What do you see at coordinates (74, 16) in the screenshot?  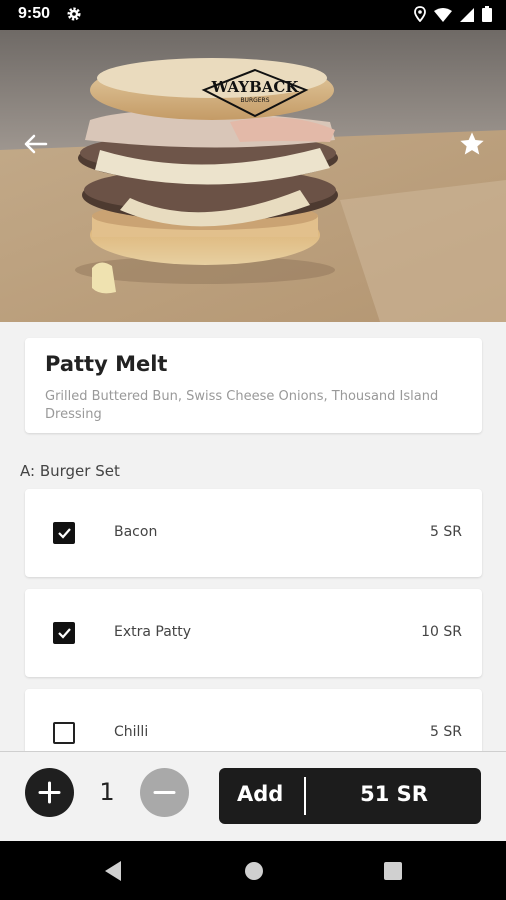 I see `settings-gear-icon` at bounding box center [74, 16].